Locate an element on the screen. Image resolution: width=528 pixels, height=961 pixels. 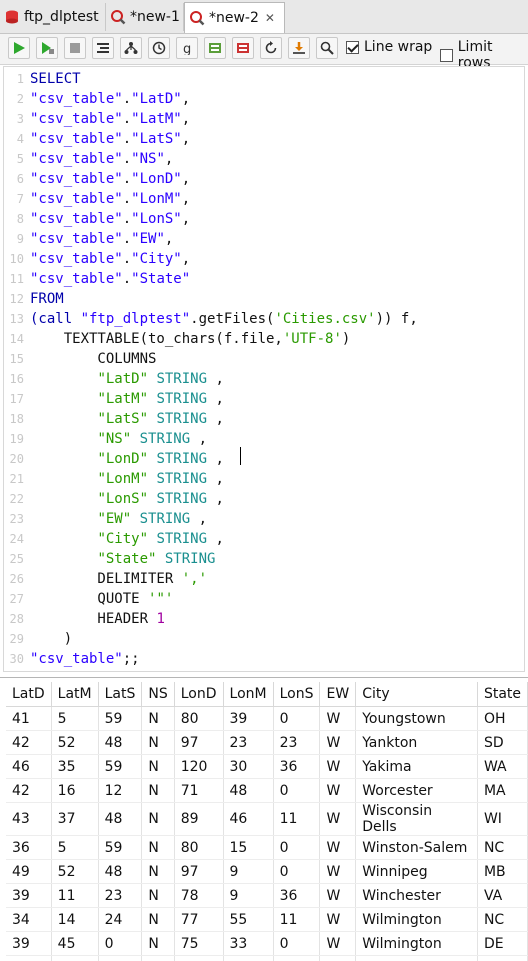
table-cell: 34 is located at coordinates (28, 920).